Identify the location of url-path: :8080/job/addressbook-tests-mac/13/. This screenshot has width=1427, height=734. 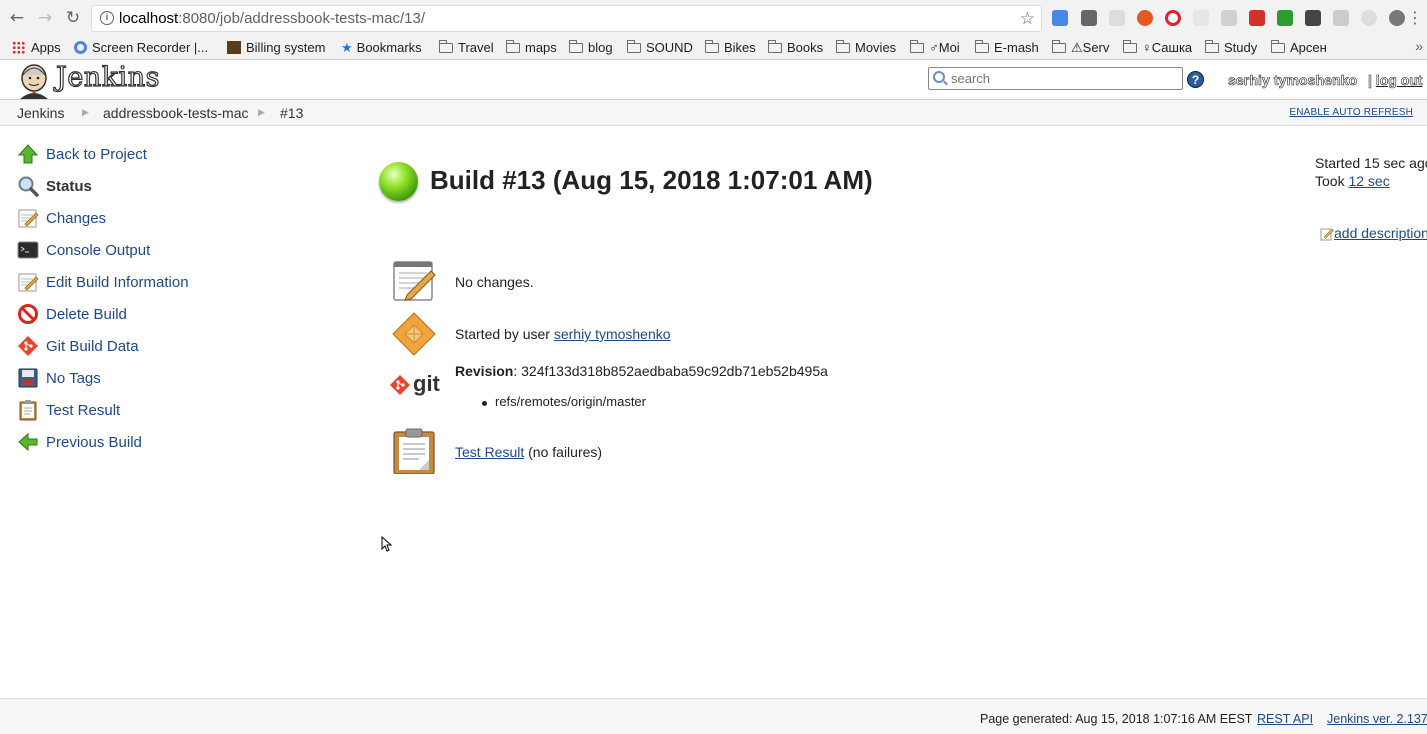
(302, 18).